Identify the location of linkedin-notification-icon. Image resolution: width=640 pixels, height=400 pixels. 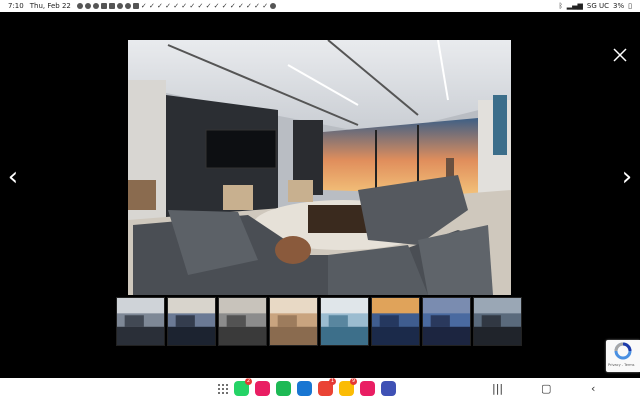
(111, 6).